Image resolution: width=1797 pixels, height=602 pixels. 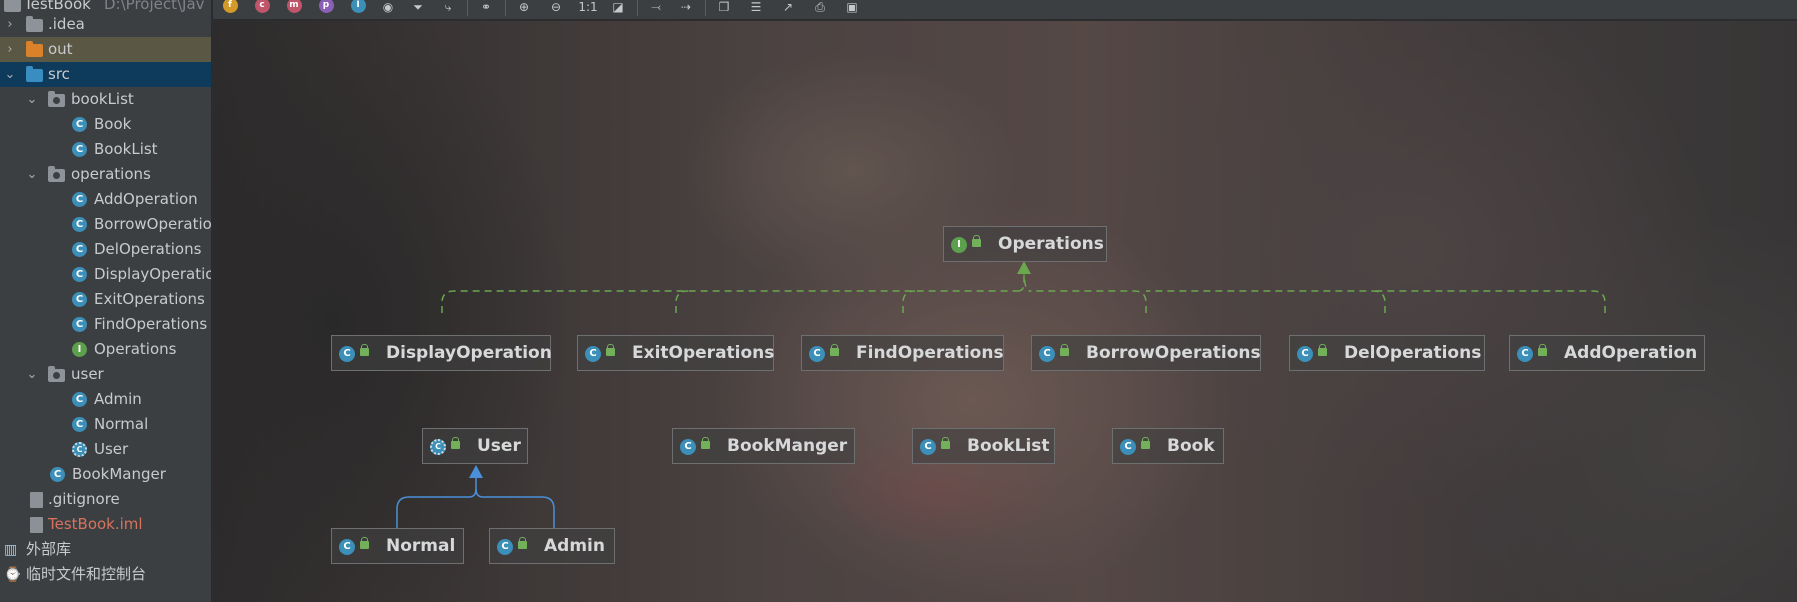 I want to click on extends-edges, so click(x=475, y=496).